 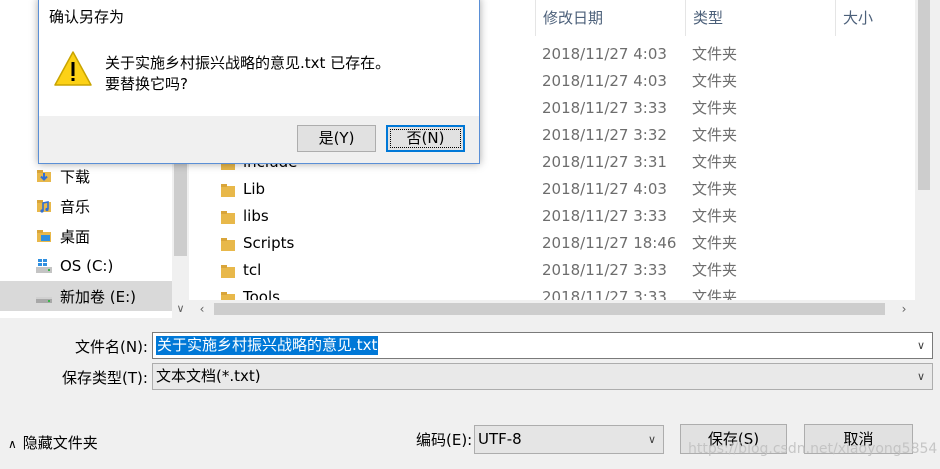 I want to click on file-row: Lib 2018/11/27 4:03 文件夹, so click(x=552, y=189).